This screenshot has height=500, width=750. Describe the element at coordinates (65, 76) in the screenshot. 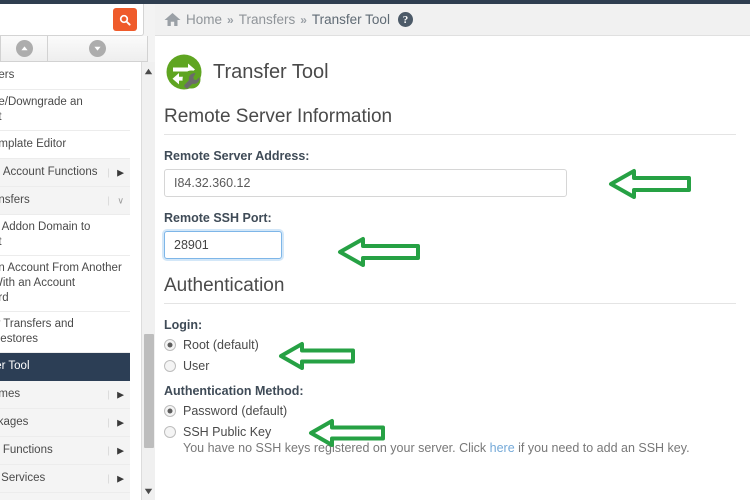

I see `sidebar-item: ders` at that location.